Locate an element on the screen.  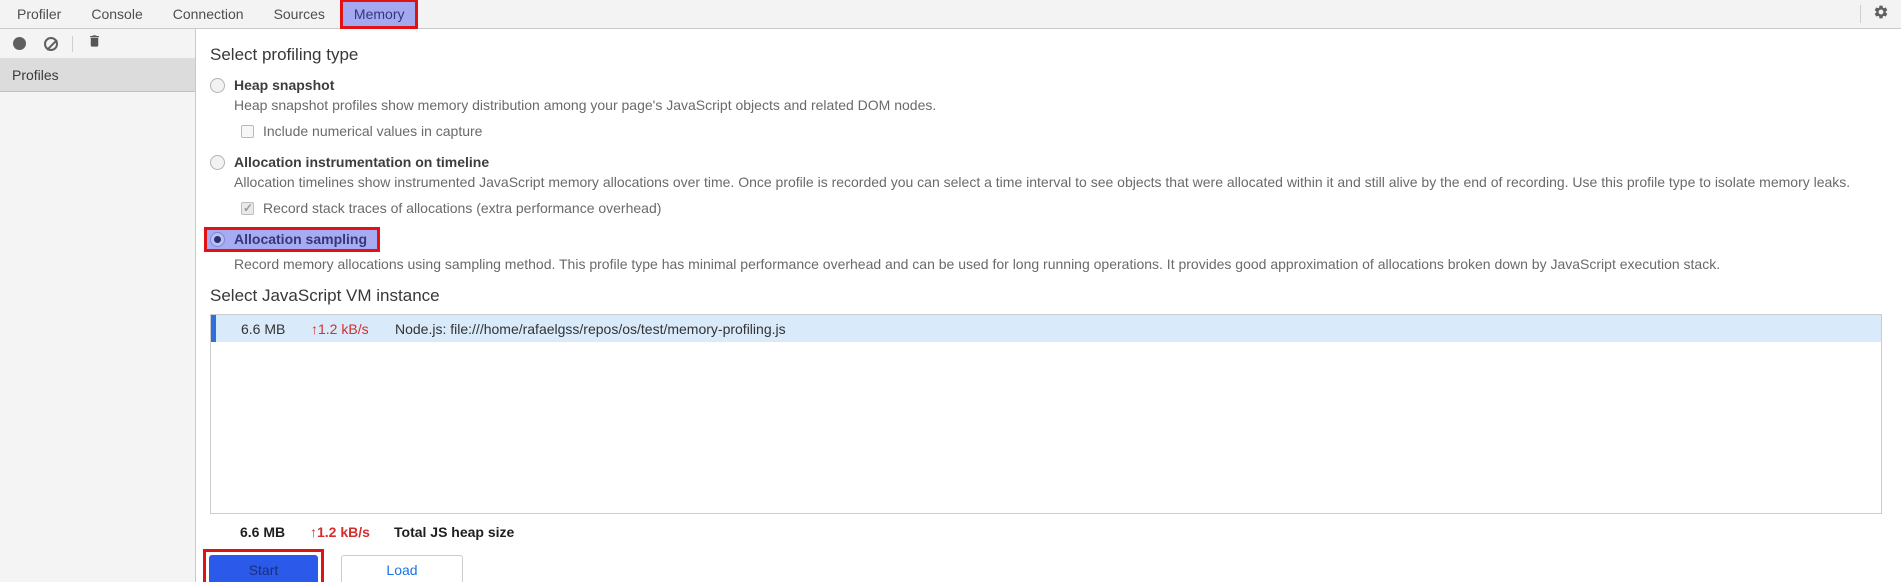
total-heap-row: 6.6 MB ↑1.2 kB/s Total JS heap size is located at coordinates (660, 532).